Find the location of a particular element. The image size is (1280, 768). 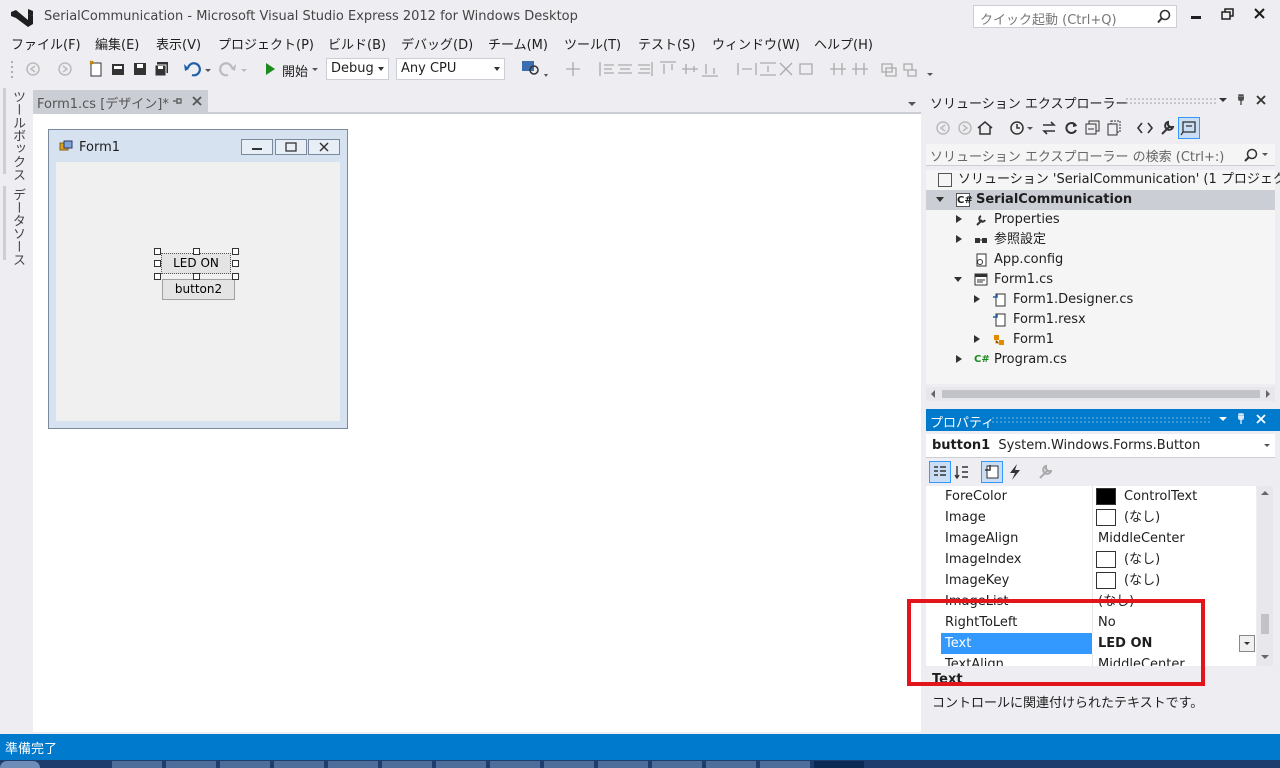

start-debug-button: 開始 is located at coordinates (293, 69).